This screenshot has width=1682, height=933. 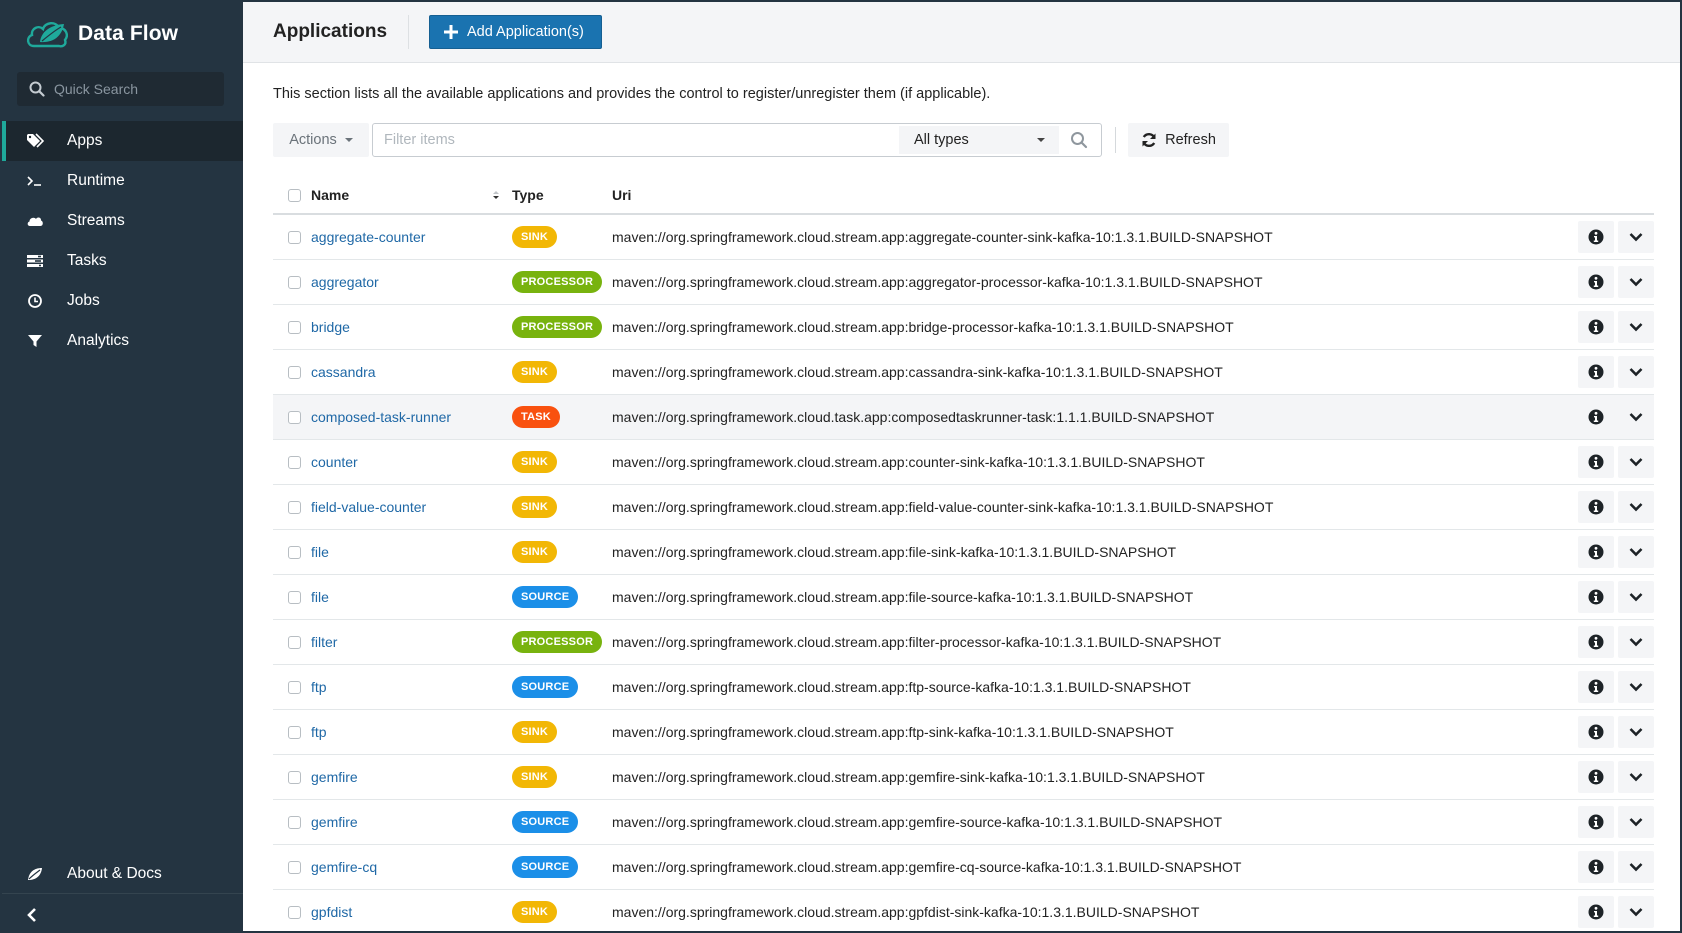 What do you see at coordinates (368, 237) in the screenshot?
I see `app-name-link: aggregate-counter` at bounding box center [368, 237].